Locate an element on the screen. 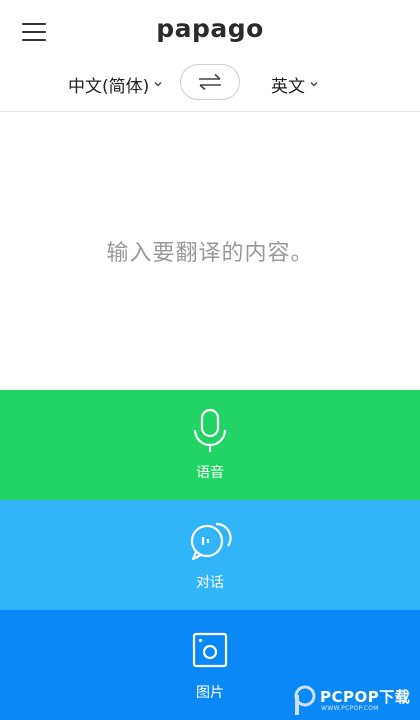  source-language-label: 中文(简体) is located at coordinates (109, 86).